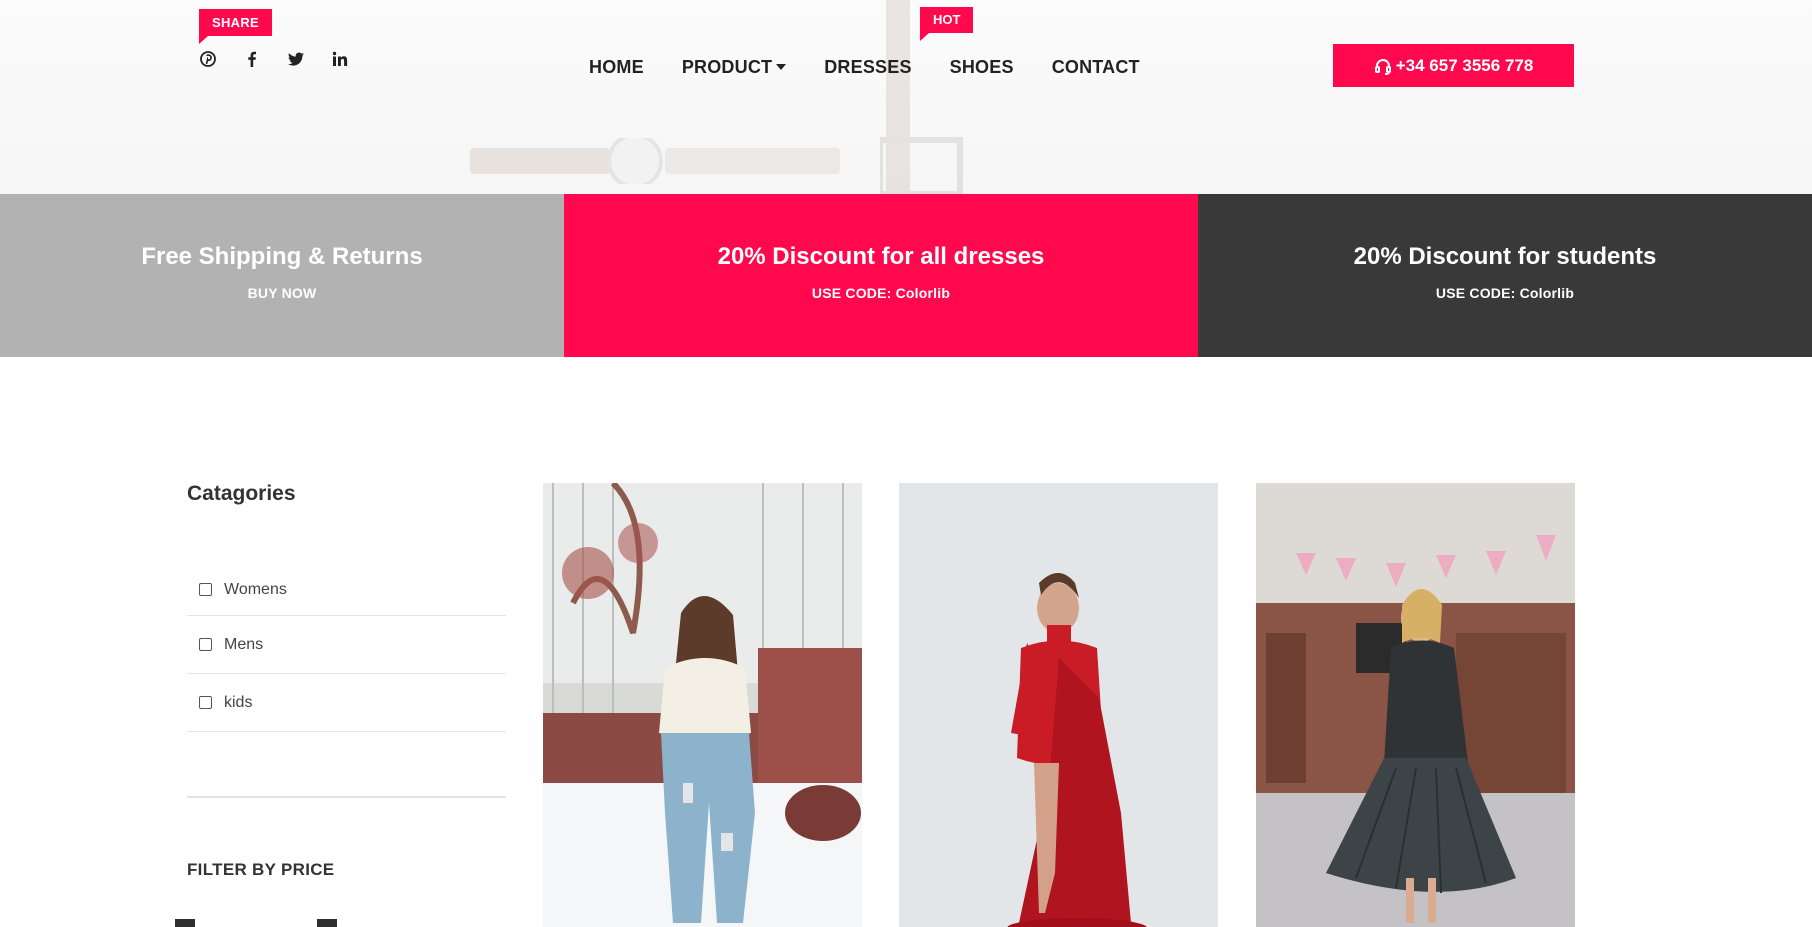 This screenshot has width=1812, height=927. What do you see at coordinates (282, 293) in the screenshot?
I see `promo-buy-now-link: BUY NOW` at bounding box center [282, 293].